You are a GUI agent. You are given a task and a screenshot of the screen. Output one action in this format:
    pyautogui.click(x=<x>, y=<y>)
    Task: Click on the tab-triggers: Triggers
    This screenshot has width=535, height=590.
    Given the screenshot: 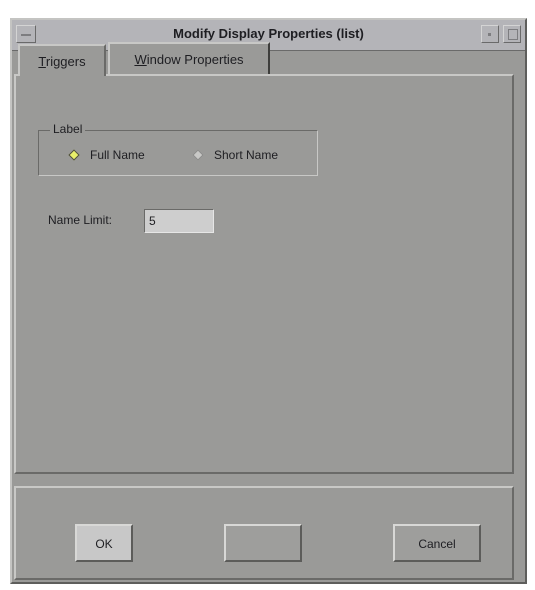 What is the action you would take?
    pyautogui.click(x=62, y=60)
    